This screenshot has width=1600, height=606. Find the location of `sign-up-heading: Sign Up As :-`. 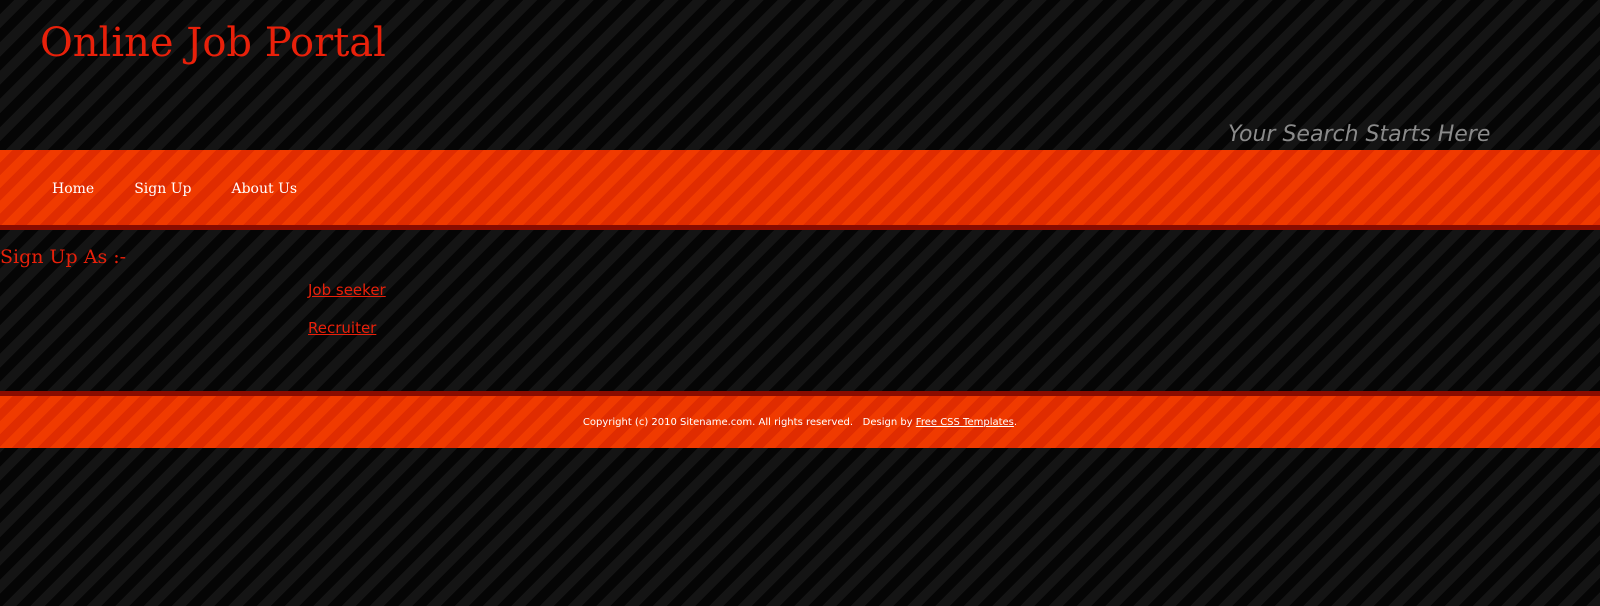

sign-up-heading: Sign Up As :- is located at coordinates (63, 257).